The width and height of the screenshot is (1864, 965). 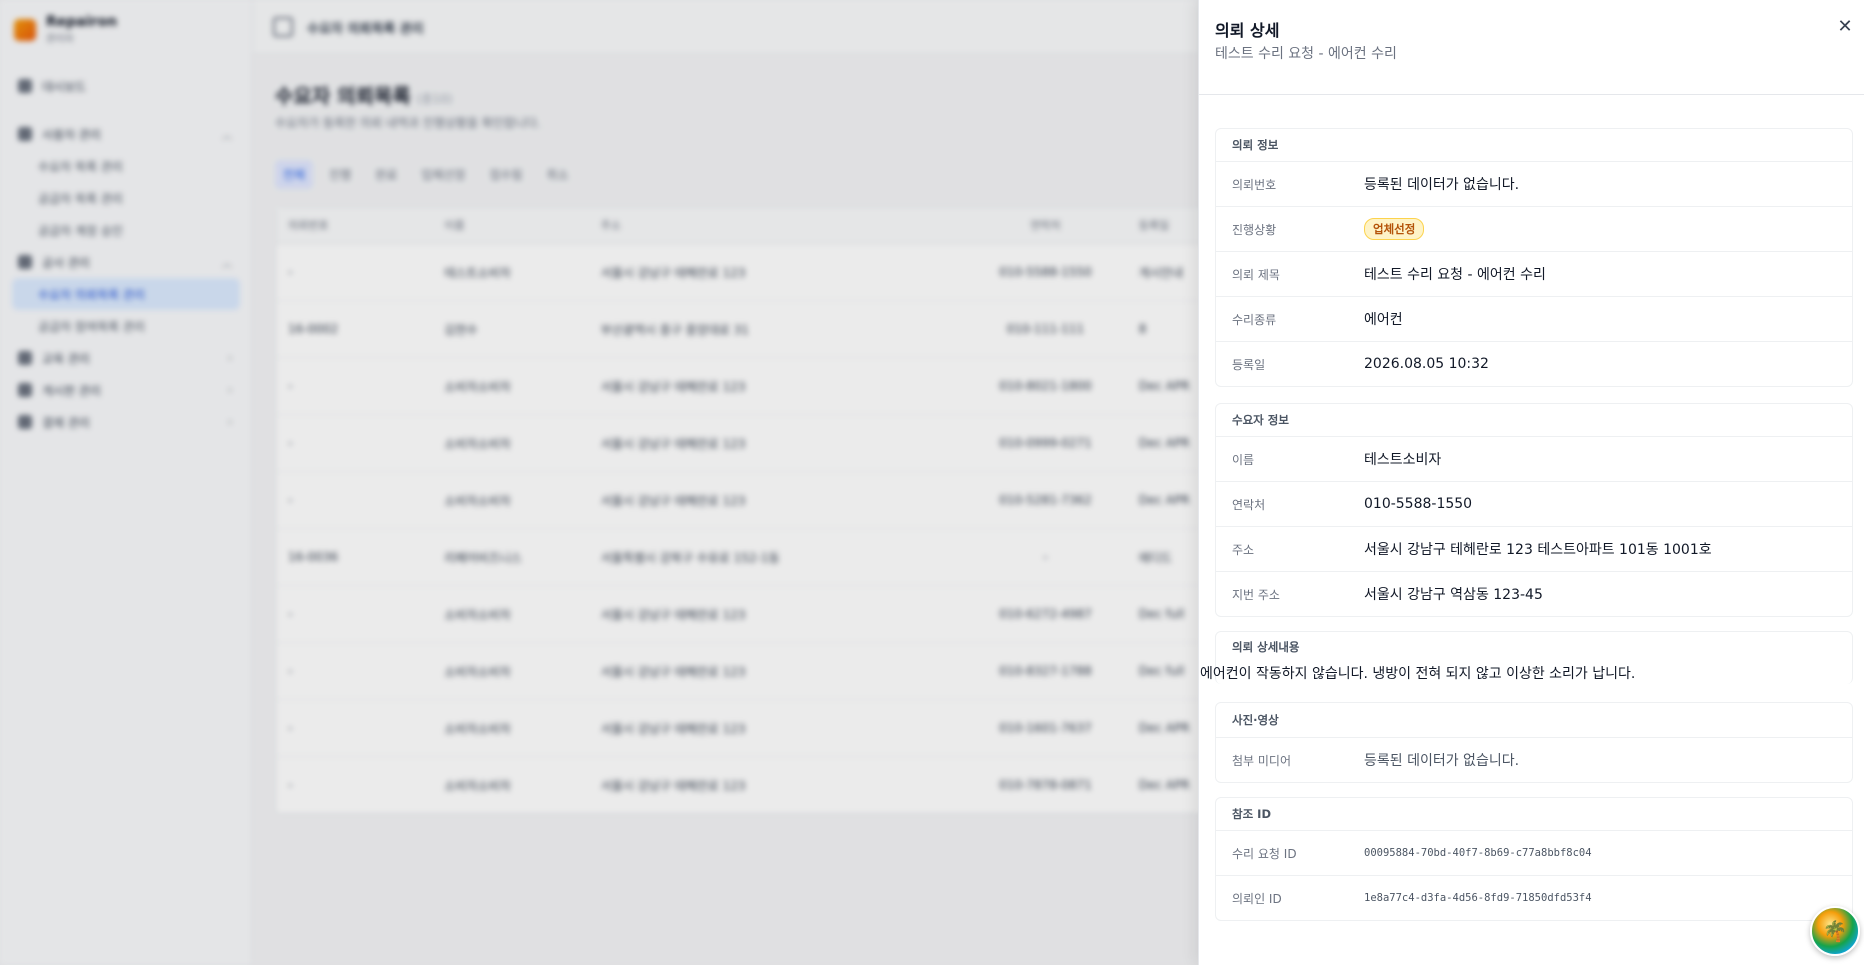 What do you see at coordinates (1534, 760) in the screenshot?
I see `info-row: 첨부 미디어 등록된 데이터가 없습니다.` at bounding box center [1534, 760].